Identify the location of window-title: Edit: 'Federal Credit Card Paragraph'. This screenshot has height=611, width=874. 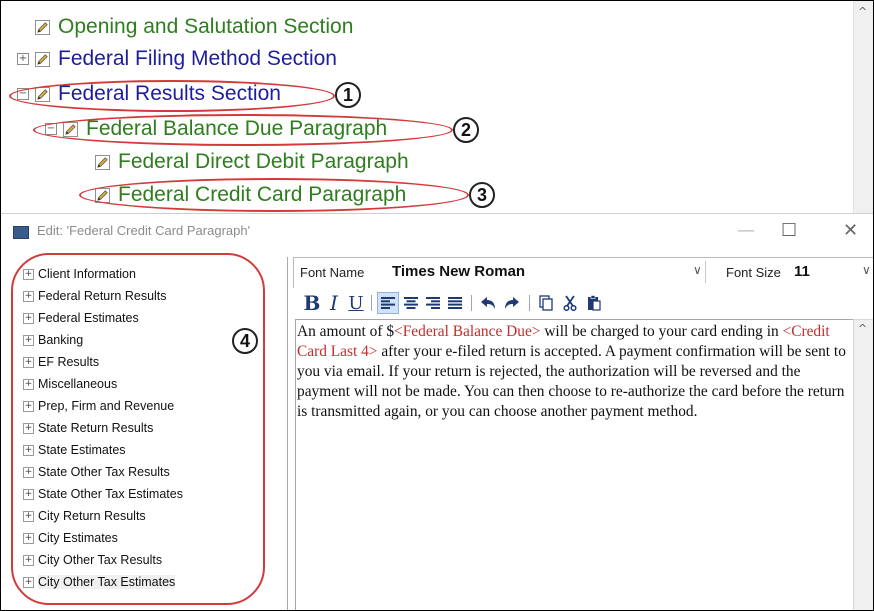
(144, 230).